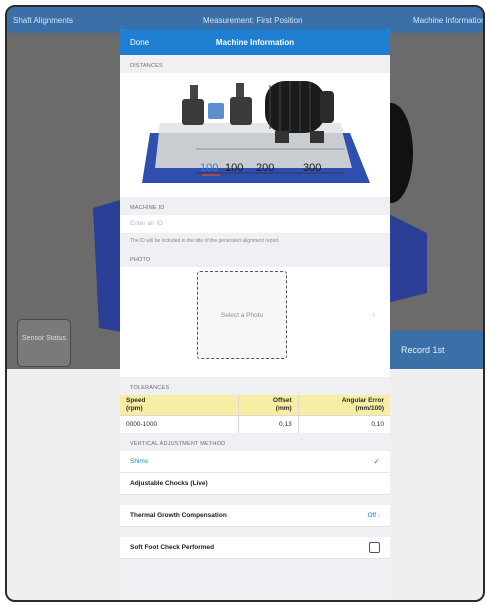  What do you see at coordinates (253, 20) in the screenshot?
I see `background-title: Measurement: First Position` at bounding box center [253, 20].